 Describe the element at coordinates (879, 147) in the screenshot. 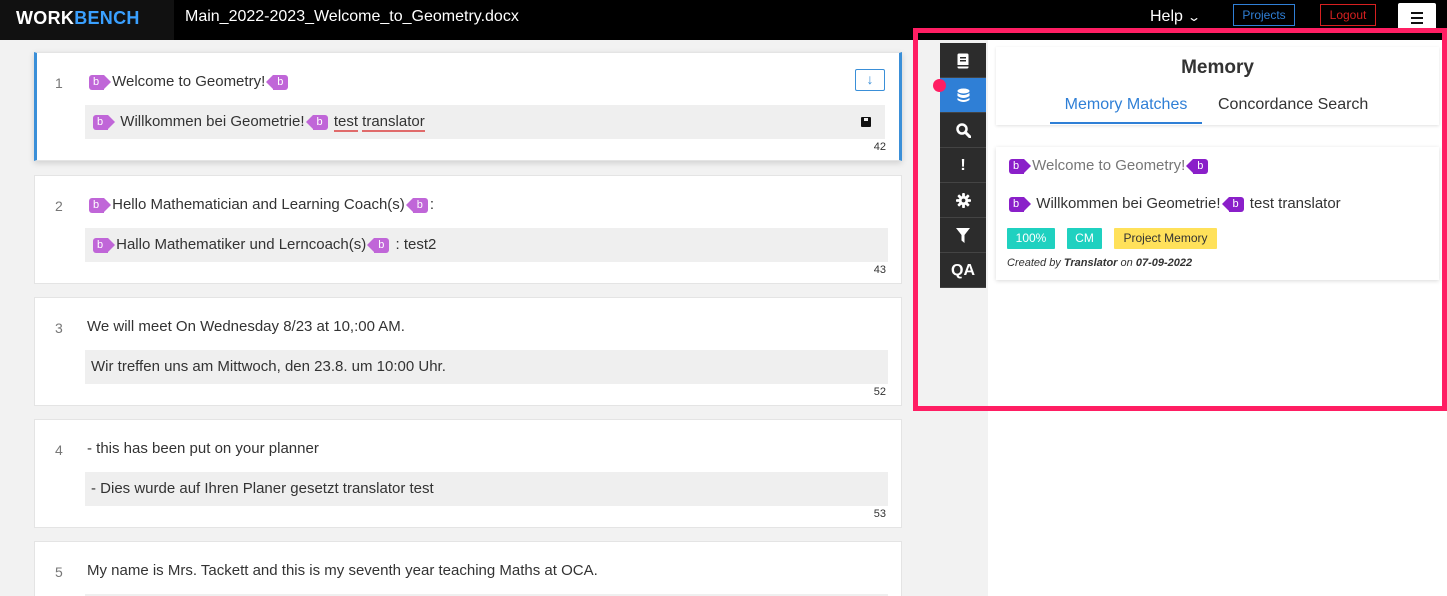

I see `char-count: 42` at that location.